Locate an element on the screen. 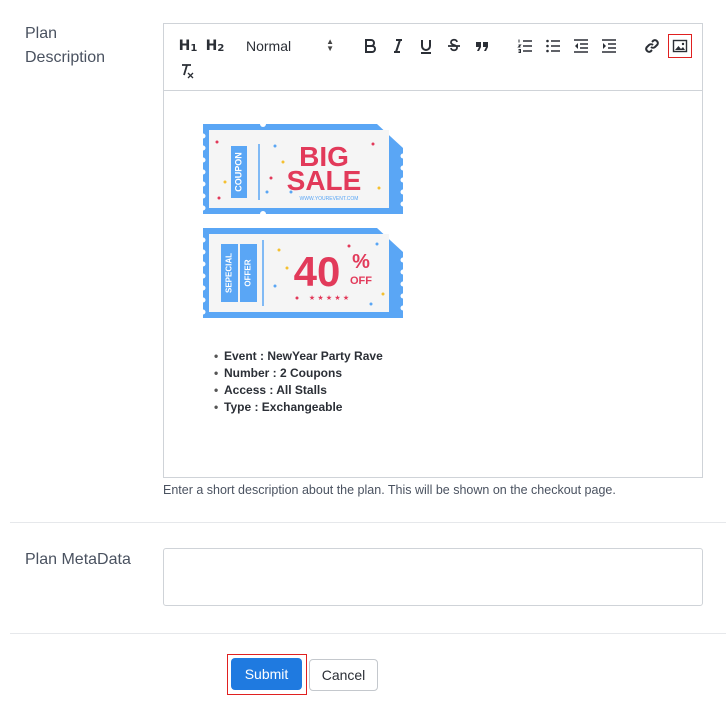 This screenshot has height=716, width=726. image-icon is located at coordinates (680, 46).